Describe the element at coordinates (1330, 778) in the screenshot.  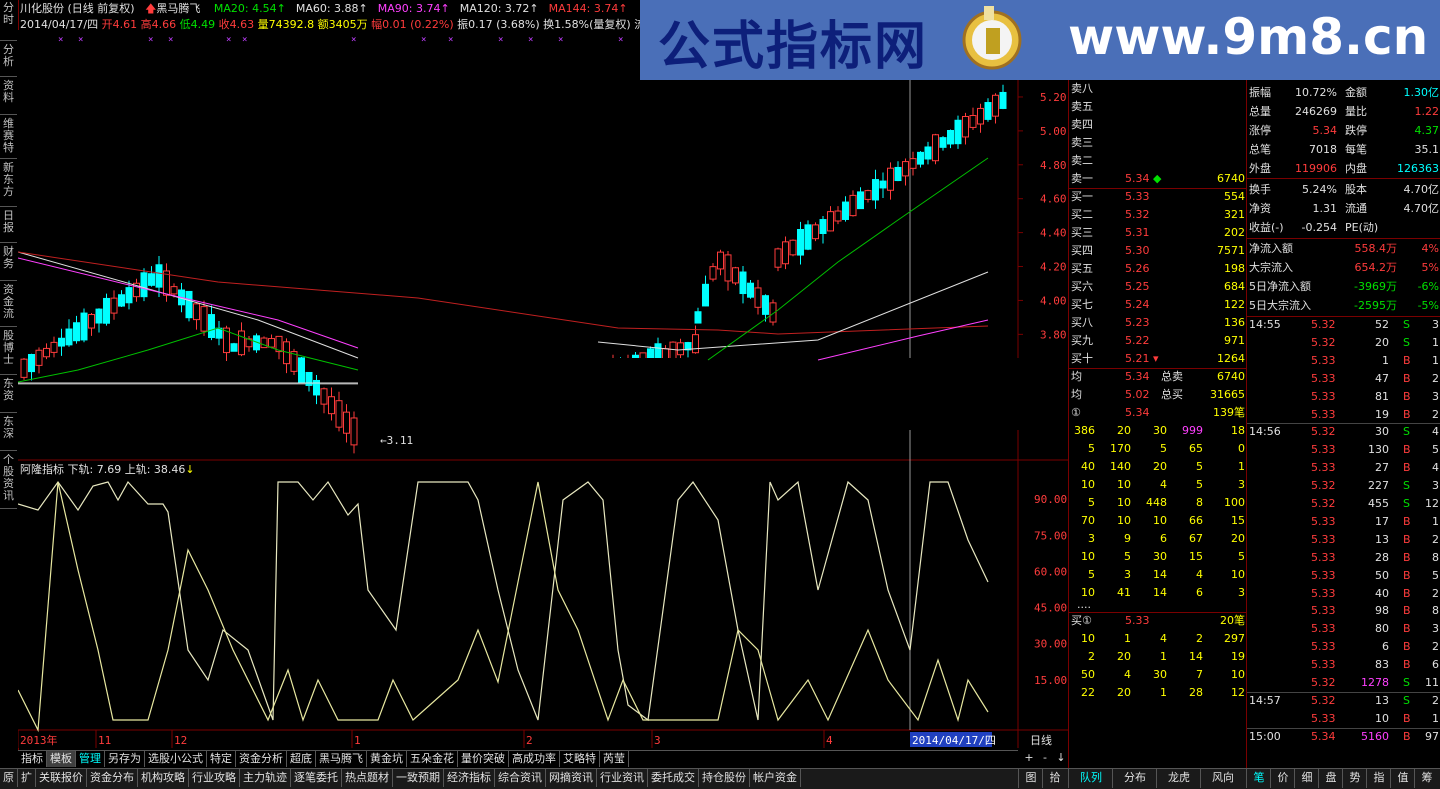
I see `detail-tab: 盘` at that location.